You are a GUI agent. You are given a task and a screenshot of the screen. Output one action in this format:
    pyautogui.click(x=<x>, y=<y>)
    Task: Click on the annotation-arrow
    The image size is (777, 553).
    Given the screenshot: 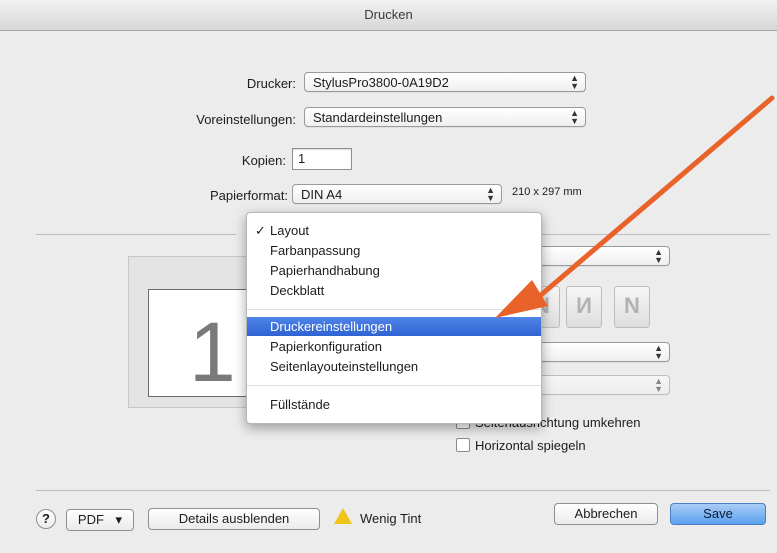 What is the action you would take?
    pyautogui.click(x=635, y=206)
    